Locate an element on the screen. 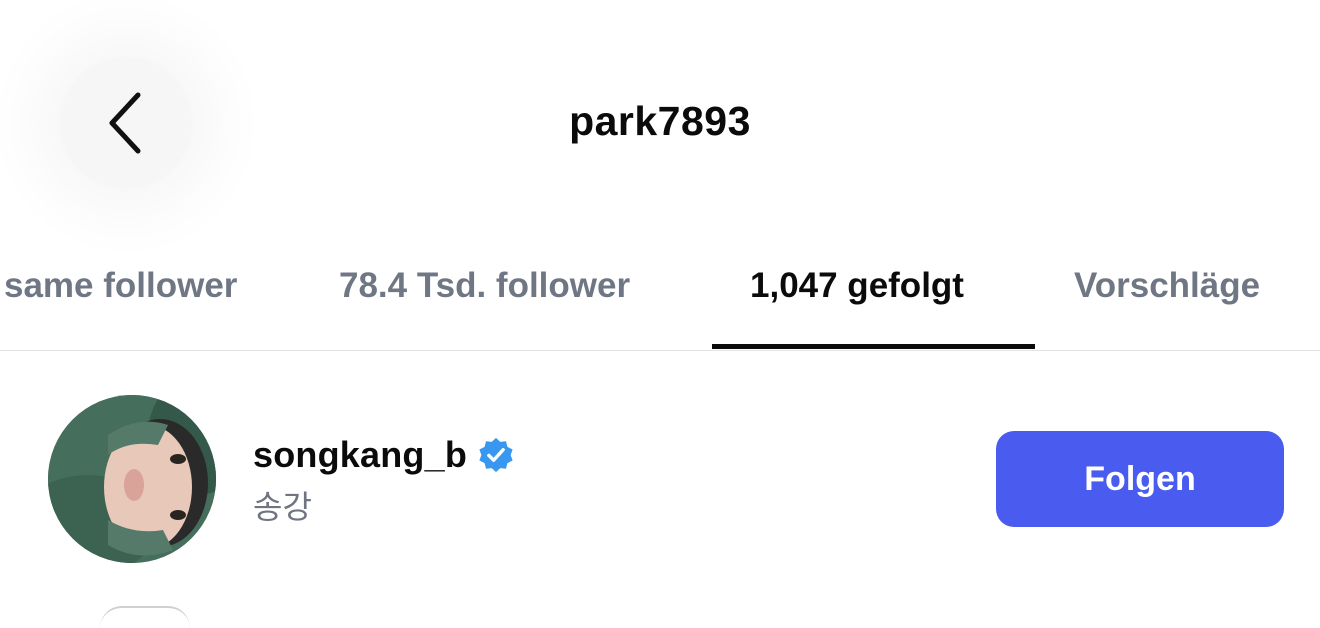 The height and width of the screenshot is (628, 1320). tab-mutual-followers: same follower is located at coordinates (120, 286).